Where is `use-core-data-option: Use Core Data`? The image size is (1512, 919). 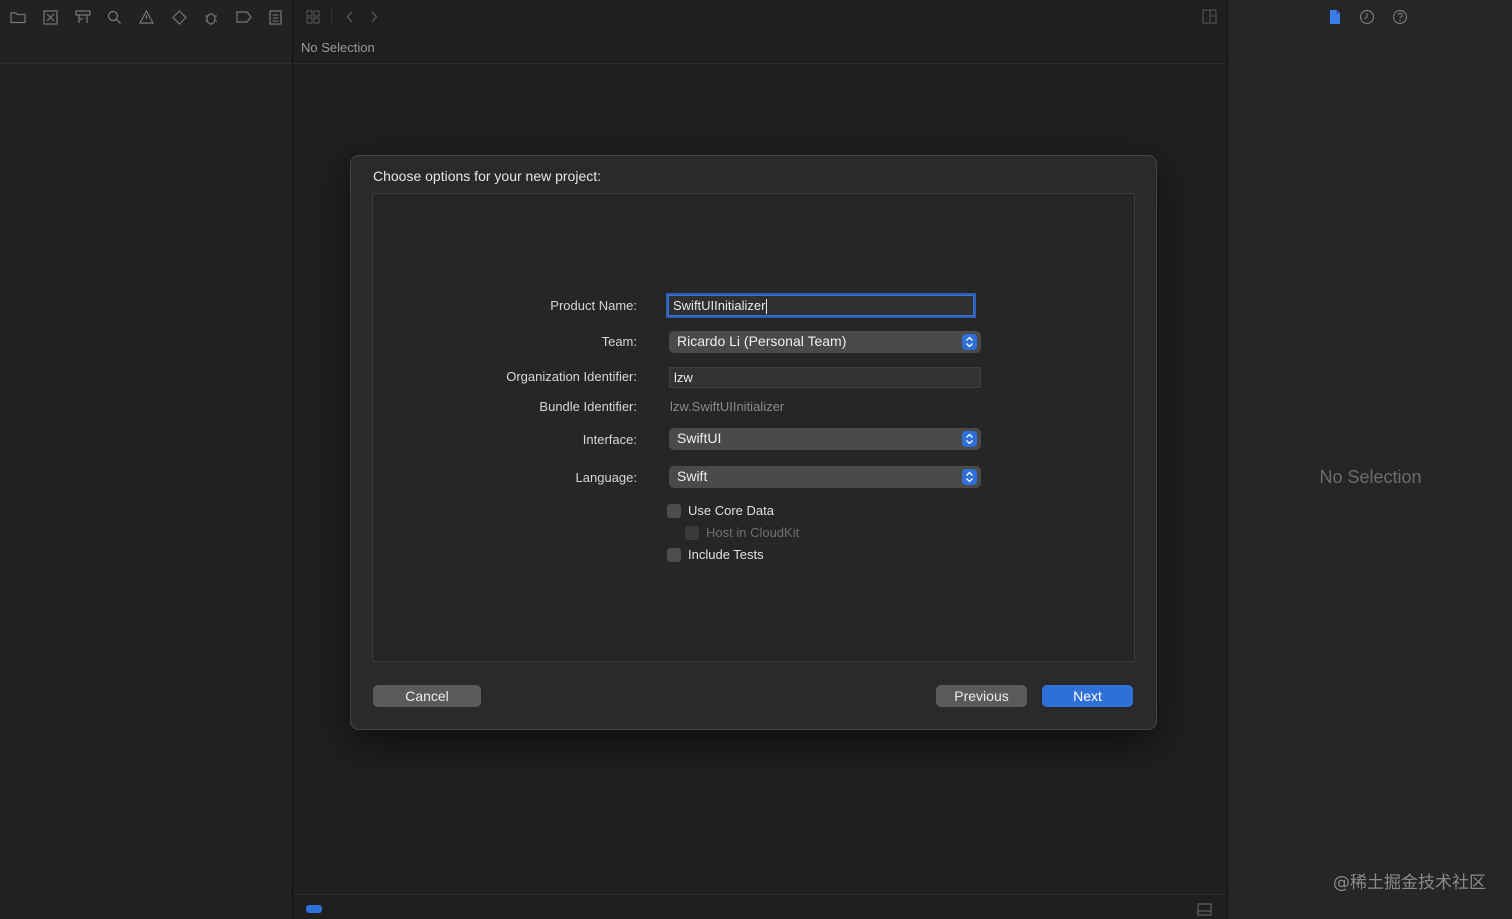
use-core-data-option: Use Core Data is located at coordinates (720, 510).